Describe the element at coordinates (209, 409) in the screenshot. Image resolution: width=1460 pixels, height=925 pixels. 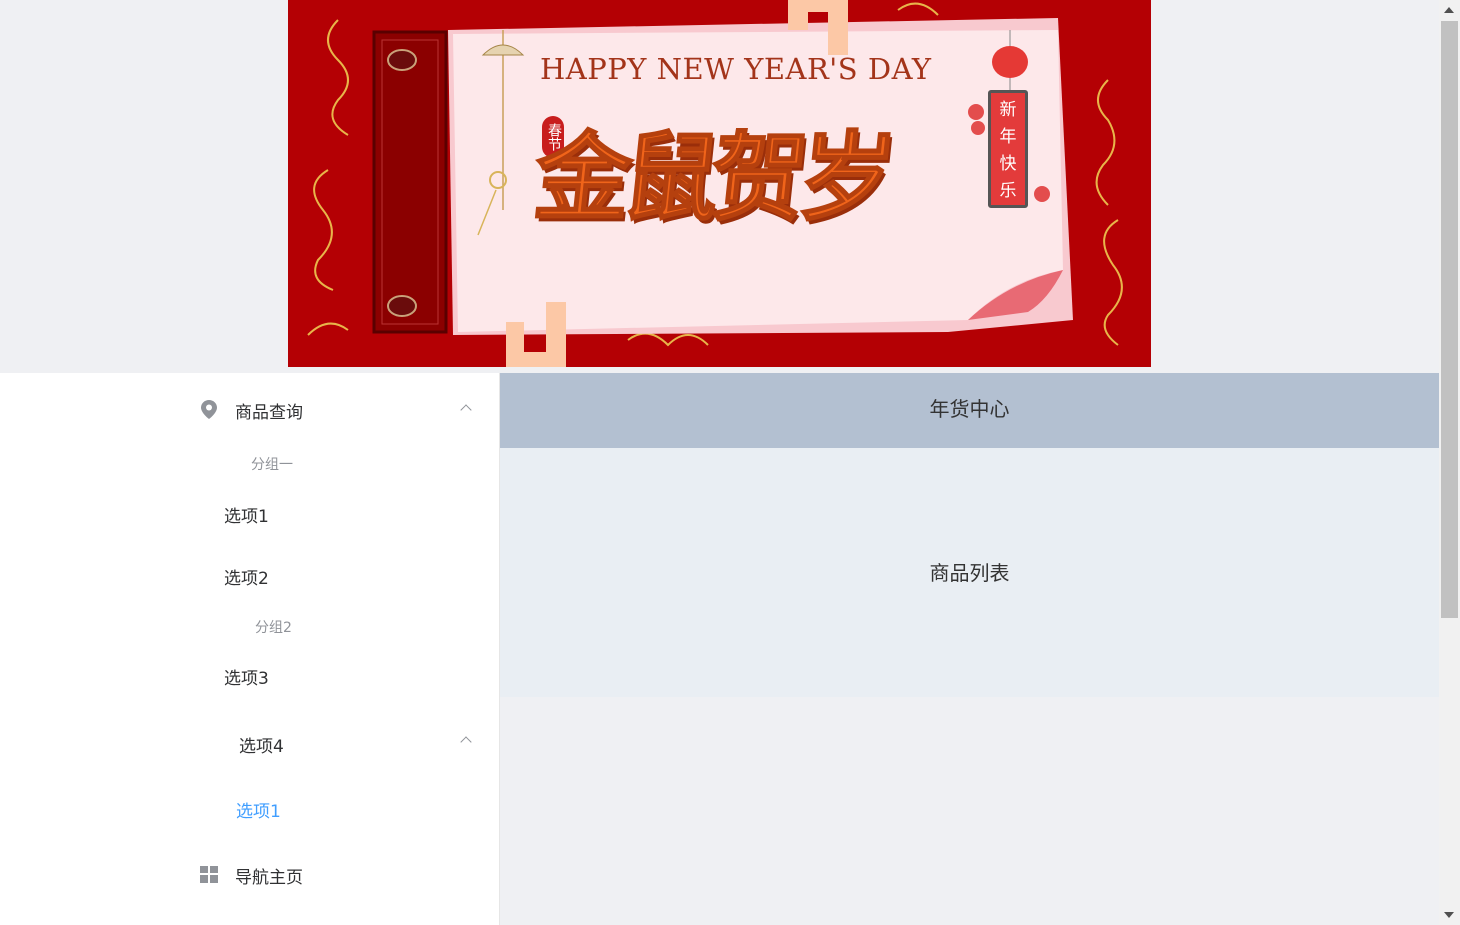
I see `location-icon` at that location.